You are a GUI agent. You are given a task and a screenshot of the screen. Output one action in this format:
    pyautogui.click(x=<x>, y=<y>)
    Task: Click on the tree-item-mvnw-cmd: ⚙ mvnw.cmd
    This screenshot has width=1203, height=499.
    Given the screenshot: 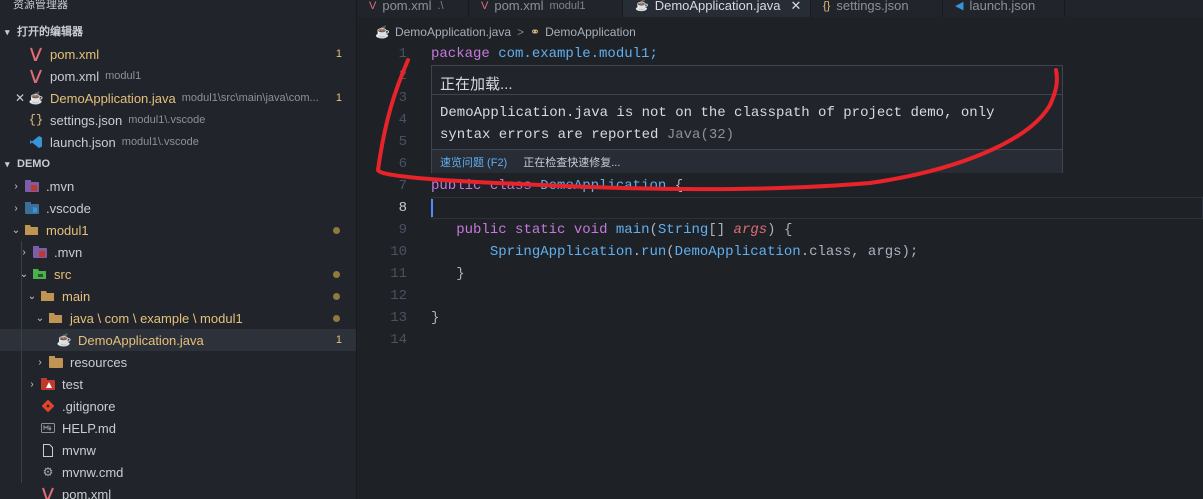 What is the action you would take?
    pyautogui.click(x=178, y=472)
    